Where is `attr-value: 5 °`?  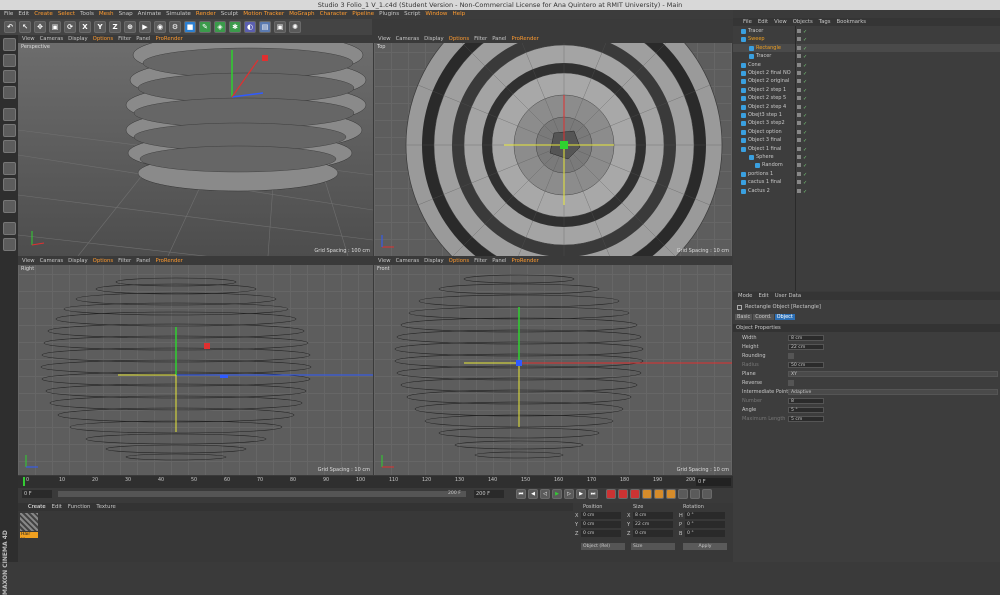
attr-value: 5 ° is located at coordinates (806, 410).